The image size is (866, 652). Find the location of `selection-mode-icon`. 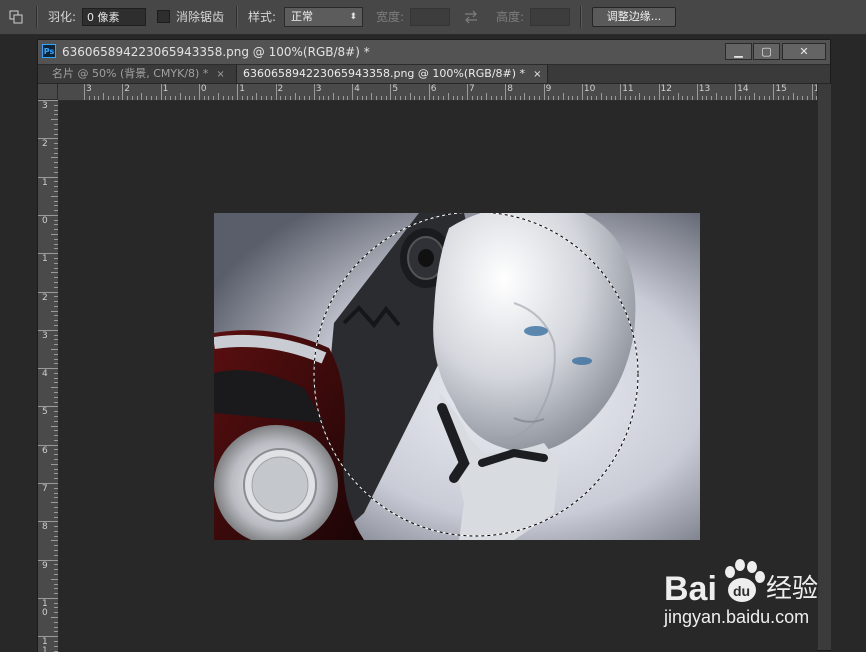

selection-mode-icon is located at coordinates (16, 17).